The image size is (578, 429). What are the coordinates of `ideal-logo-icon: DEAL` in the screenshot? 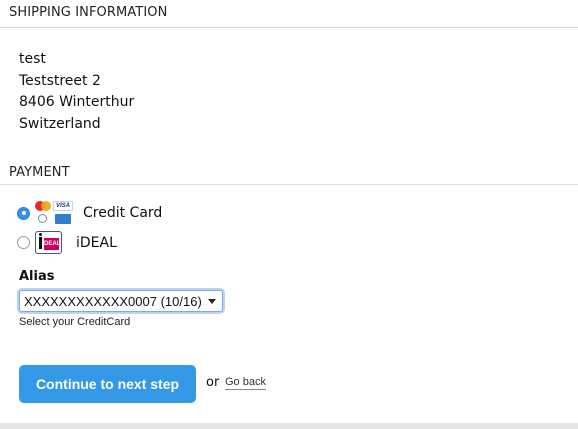 It's located at (48, 242).